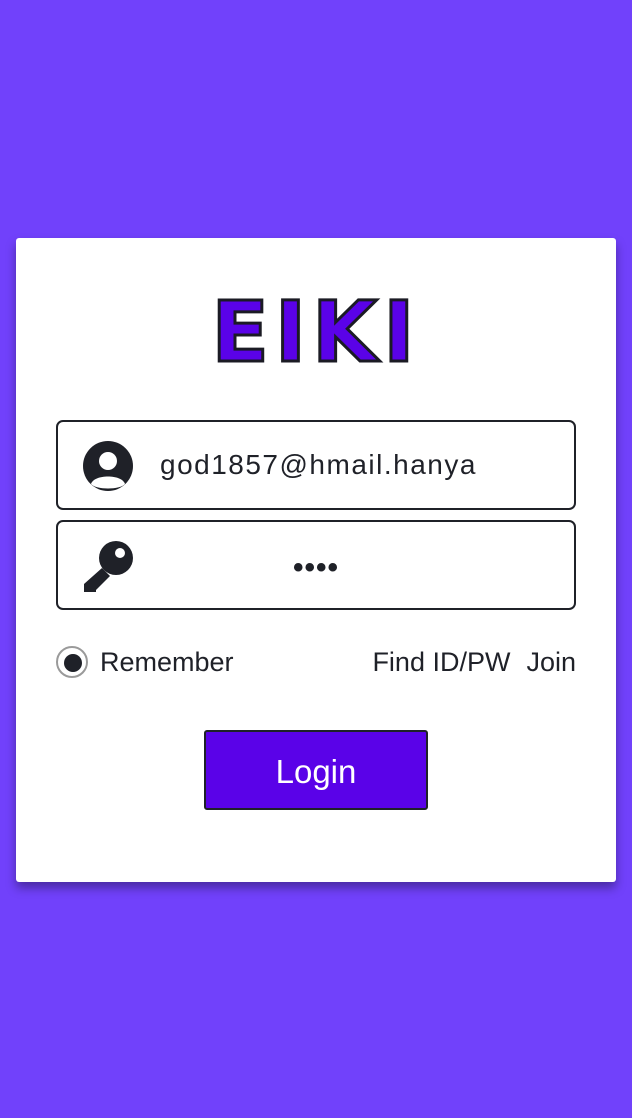 The image size is (632, 1118). Describe the element at coordinates (167, 661) in the screenshot. I see `remember-label: Remember` at that location.